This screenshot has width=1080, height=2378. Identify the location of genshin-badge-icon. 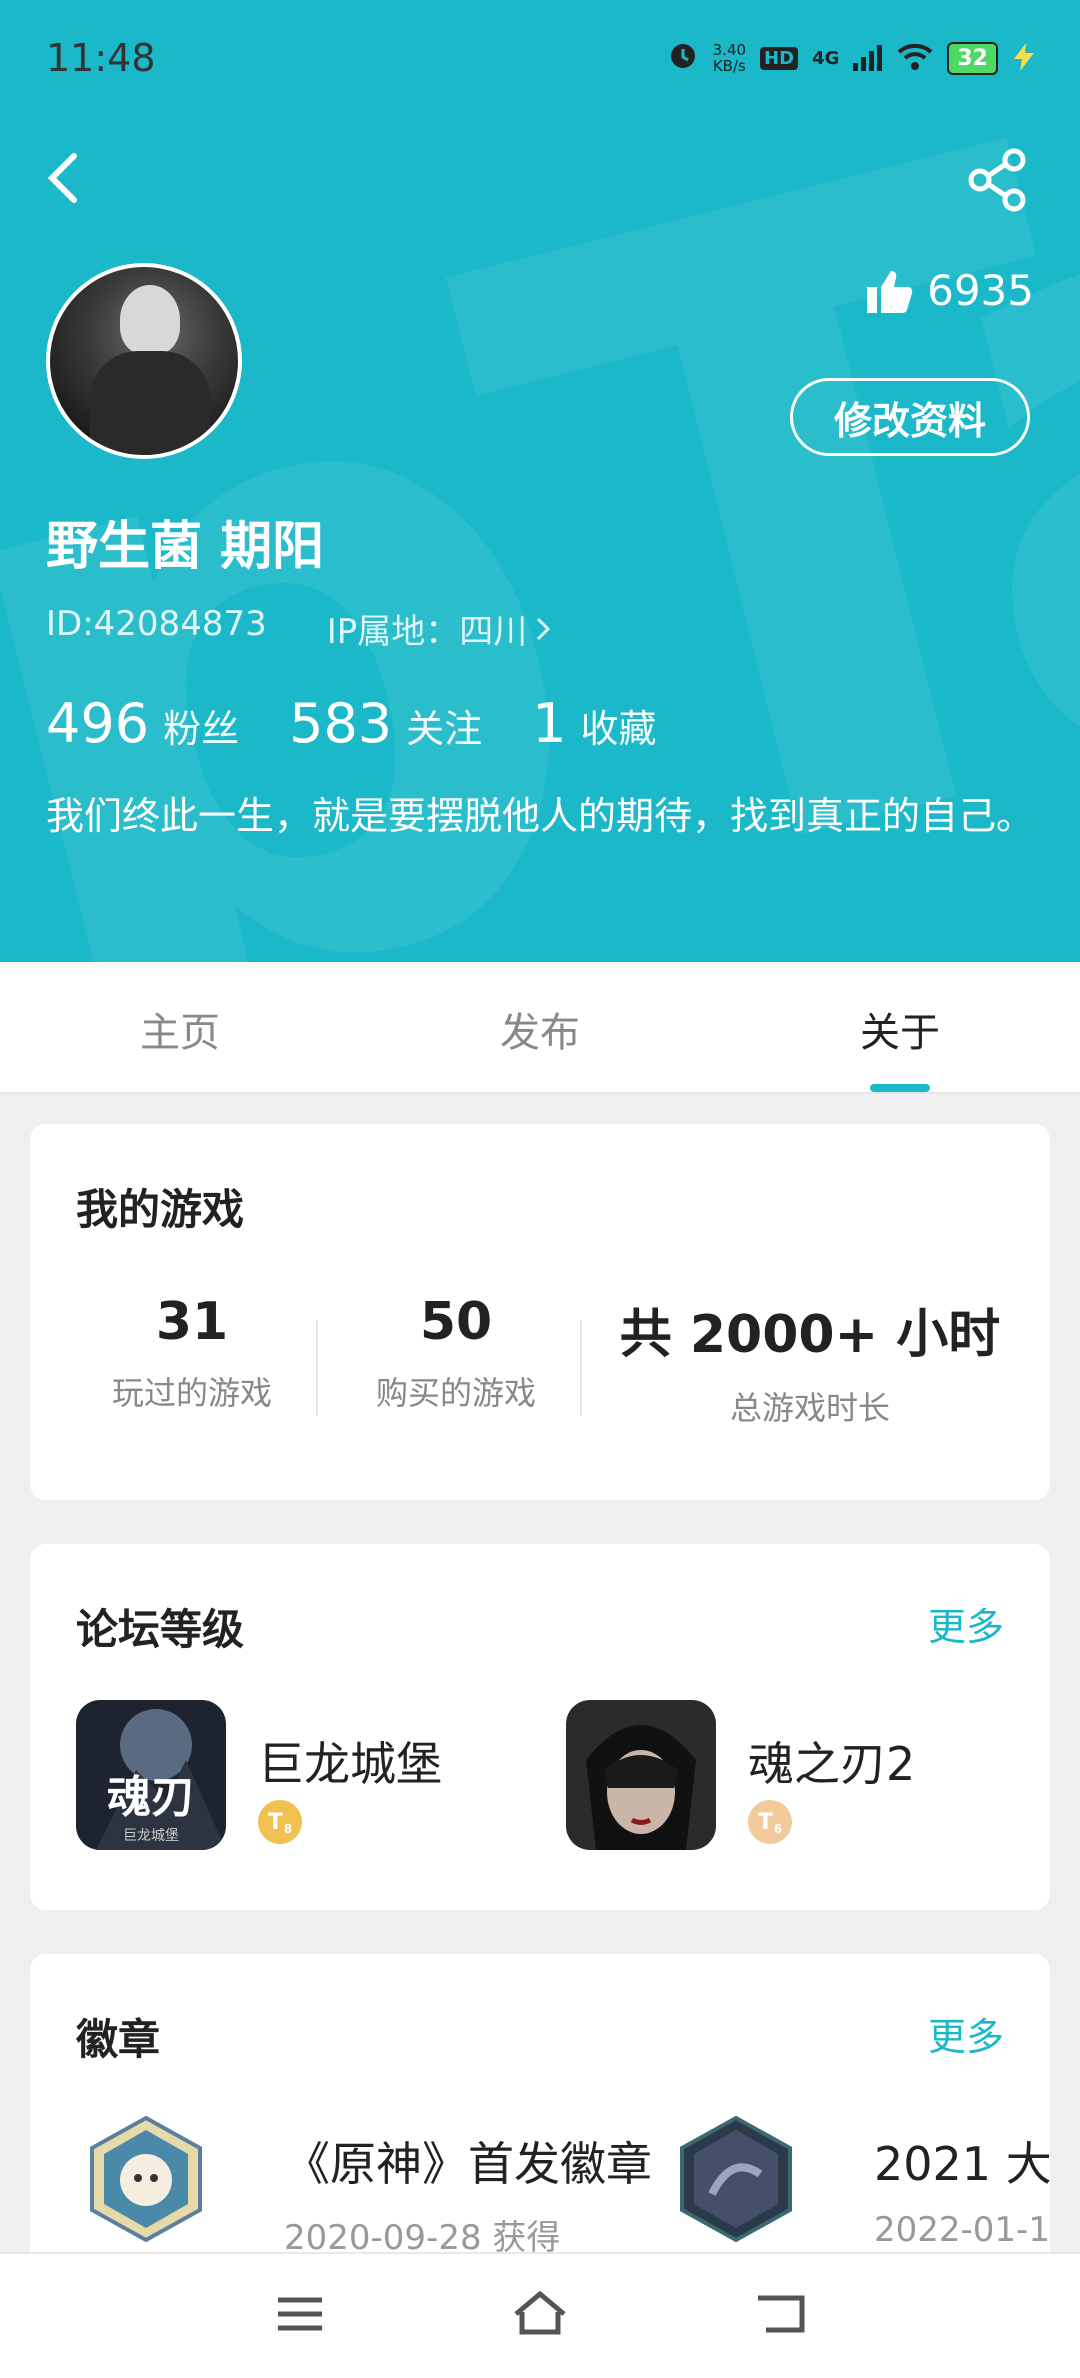
(146, 2179).